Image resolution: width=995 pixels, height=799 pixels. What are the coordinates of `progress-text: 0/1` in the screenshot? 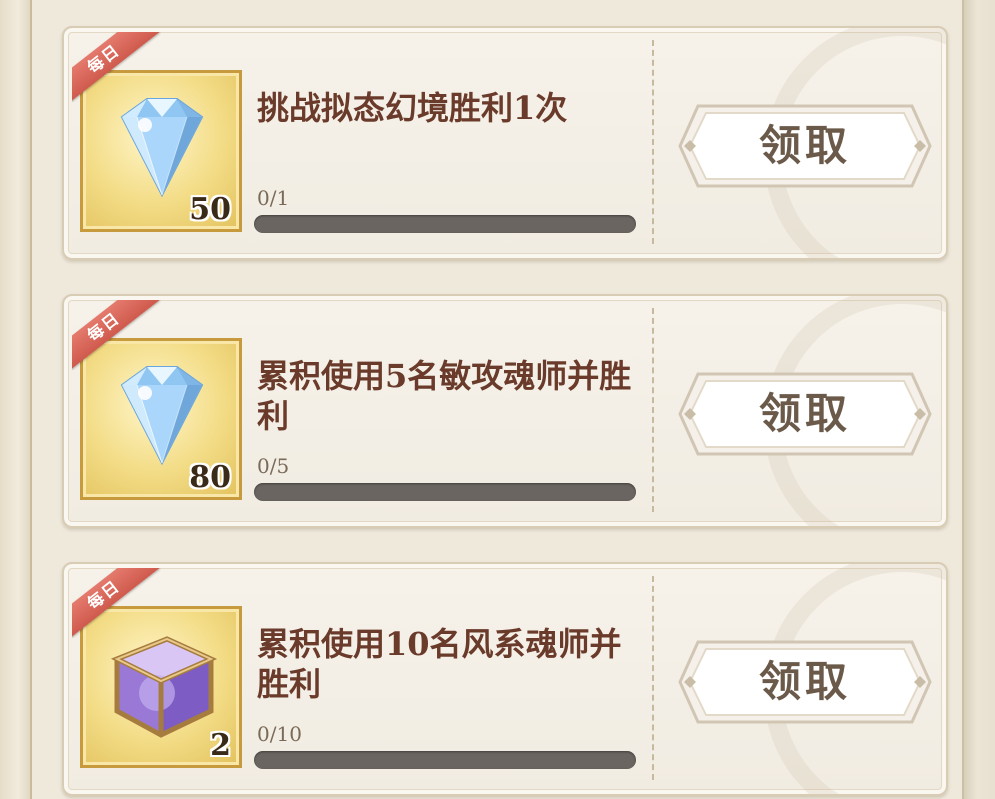 It's located at (273, 198).